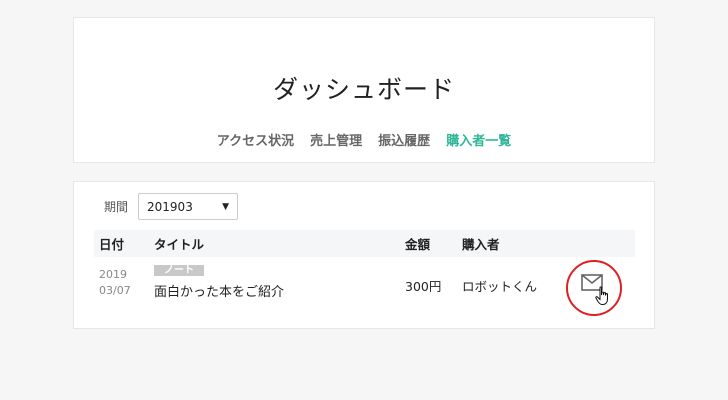  What do you see at coordinates (499, 285) in the screenshot?
I see `buyer-name: ロボットくん` at bounding box center [499, 285].